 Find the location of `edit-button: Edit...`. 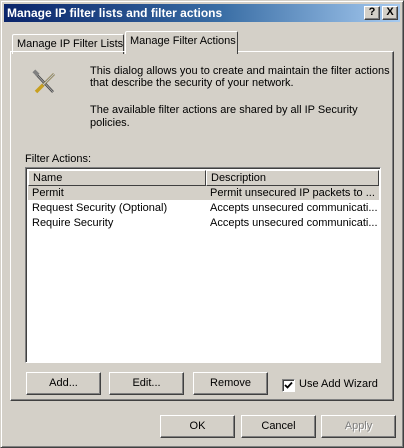

edit-button: Edit... is located at coordinates (146, 383).